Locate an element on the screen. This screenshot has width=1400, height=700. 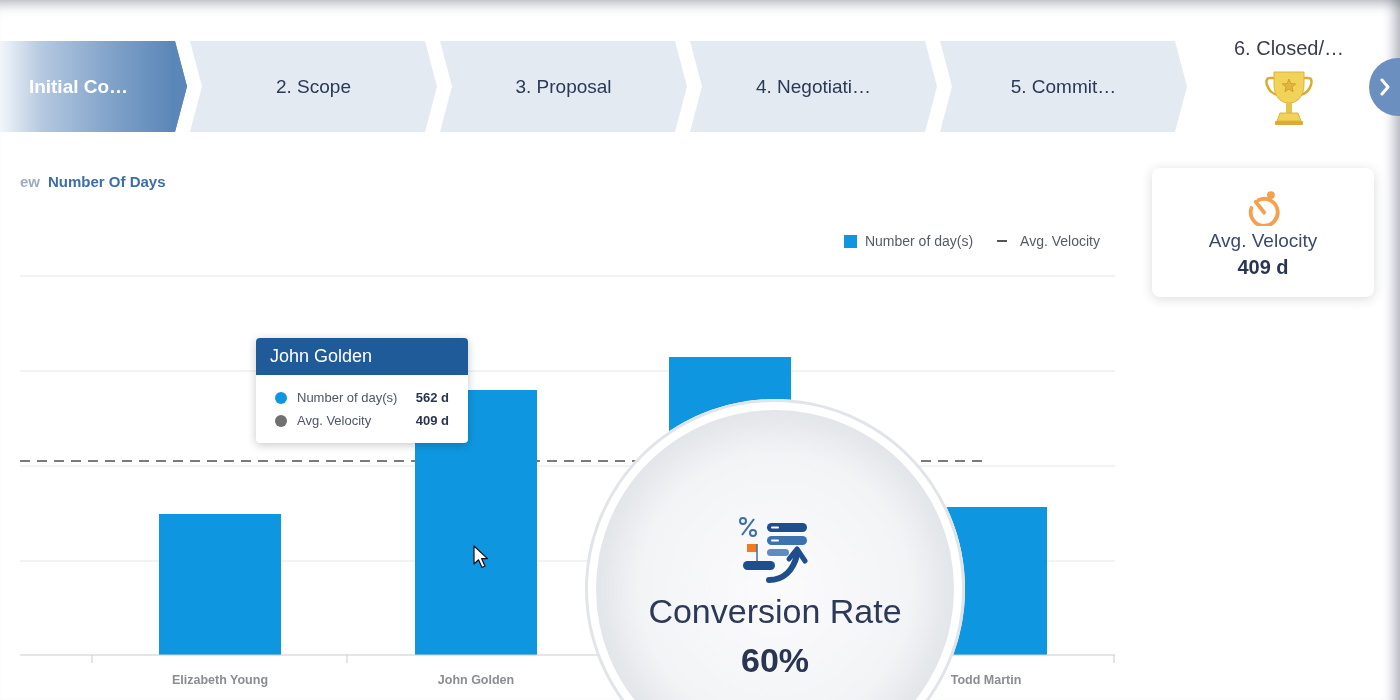
conversion-label: Conversion Rate is located at coordinates (775, 611).